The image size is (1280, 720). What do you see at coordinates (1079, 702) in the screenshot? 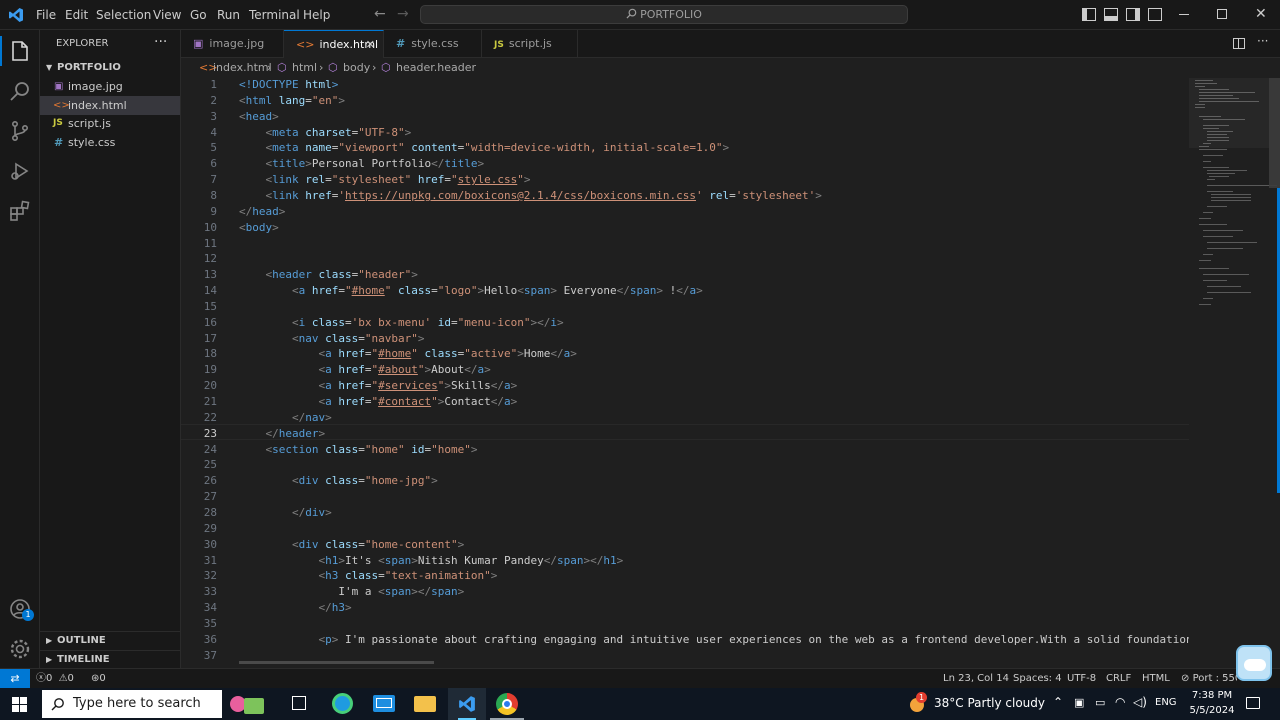
I see `meet-icon: ▣` at bounding box center [1079, 702].